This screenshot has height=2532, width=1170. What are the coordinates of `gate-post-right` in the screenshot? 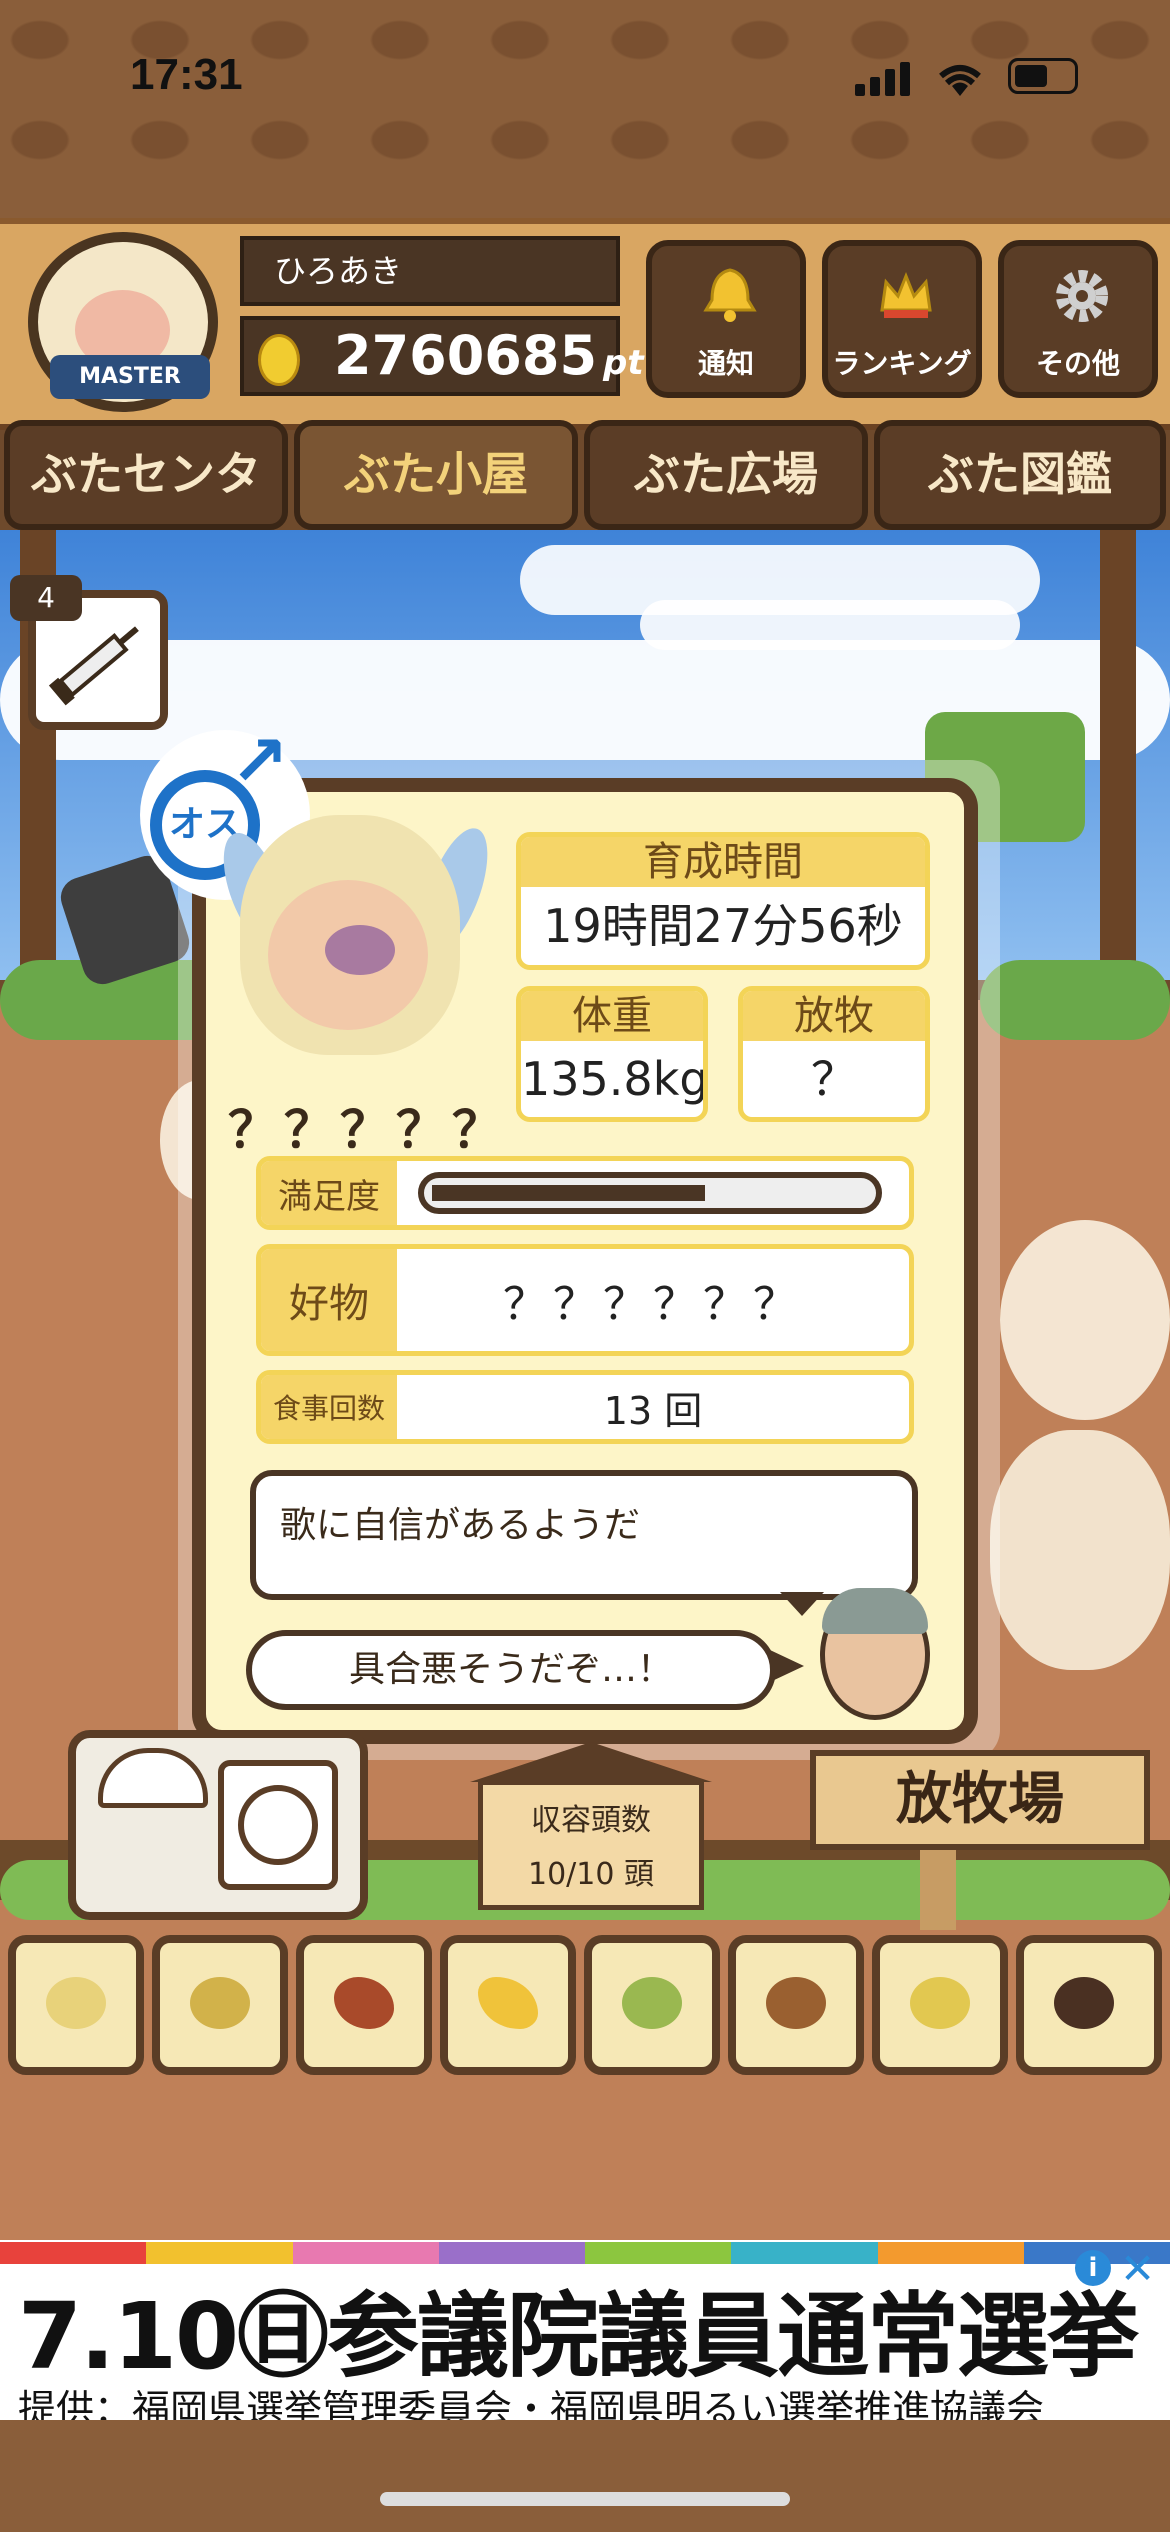 It's located at (1118, 765).